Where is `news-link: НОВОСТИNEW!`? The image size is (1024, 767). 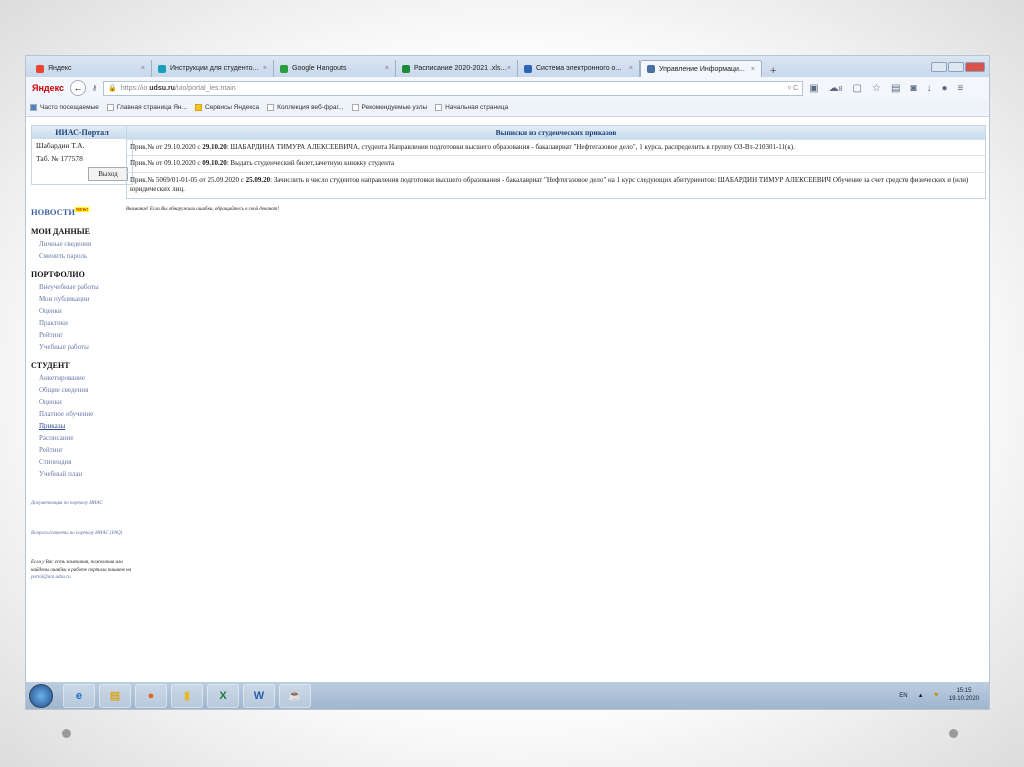
news-link: НОВОСТИNEW! is located at coordinates (82, 212).